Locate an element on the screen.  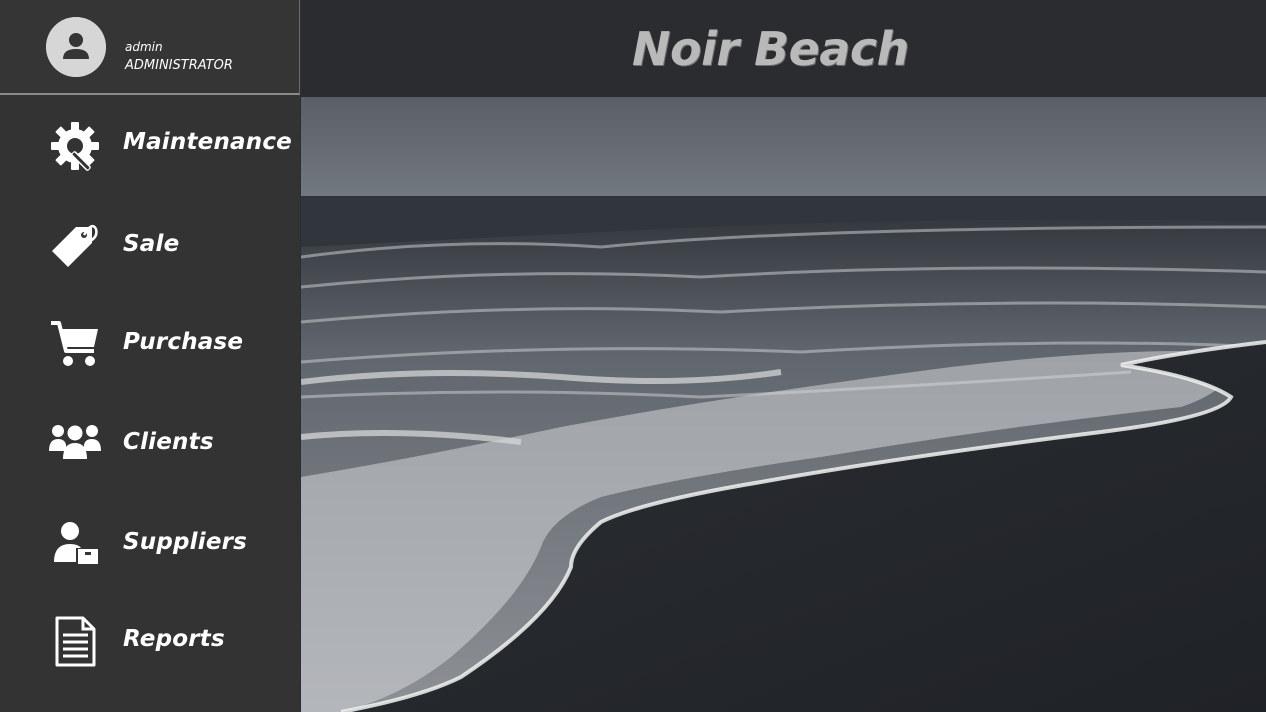
menu-item-maintenance: Maintenance is located at coordinates (150, 142).